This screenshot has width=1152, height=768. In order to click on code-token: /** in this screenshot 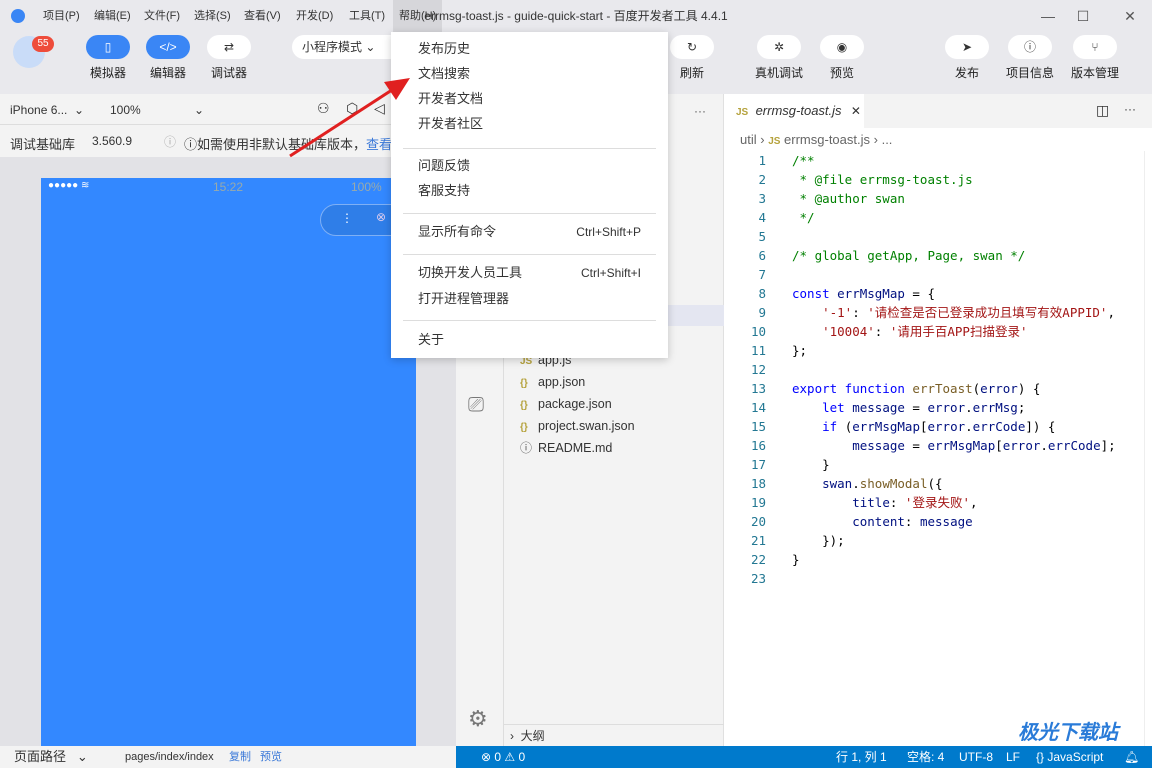, I will do `click(803, 160)`.